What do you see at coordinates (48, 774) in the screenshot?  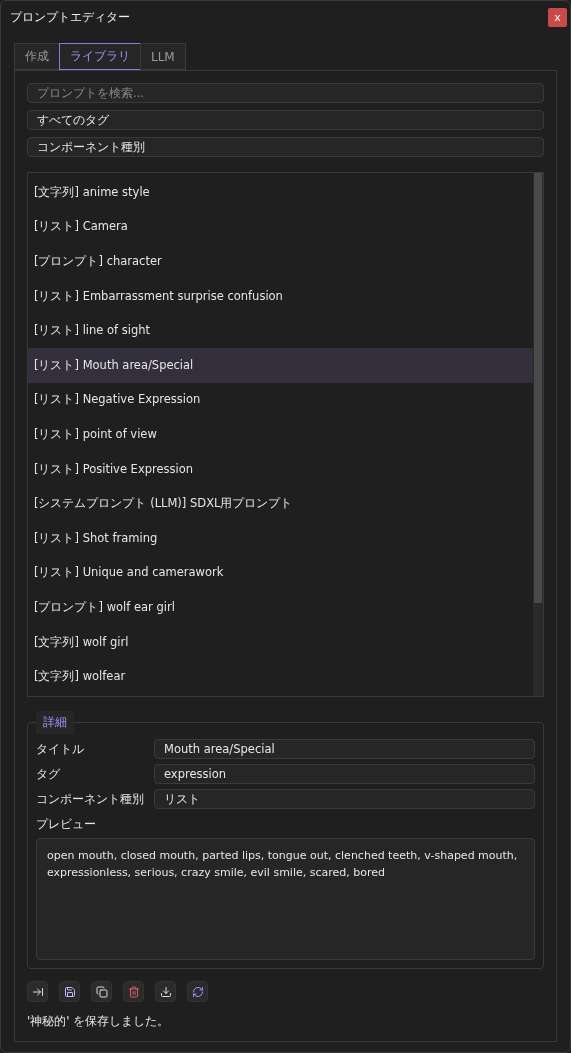 I see `field-label: タグ` at bounding box center [48, 774].